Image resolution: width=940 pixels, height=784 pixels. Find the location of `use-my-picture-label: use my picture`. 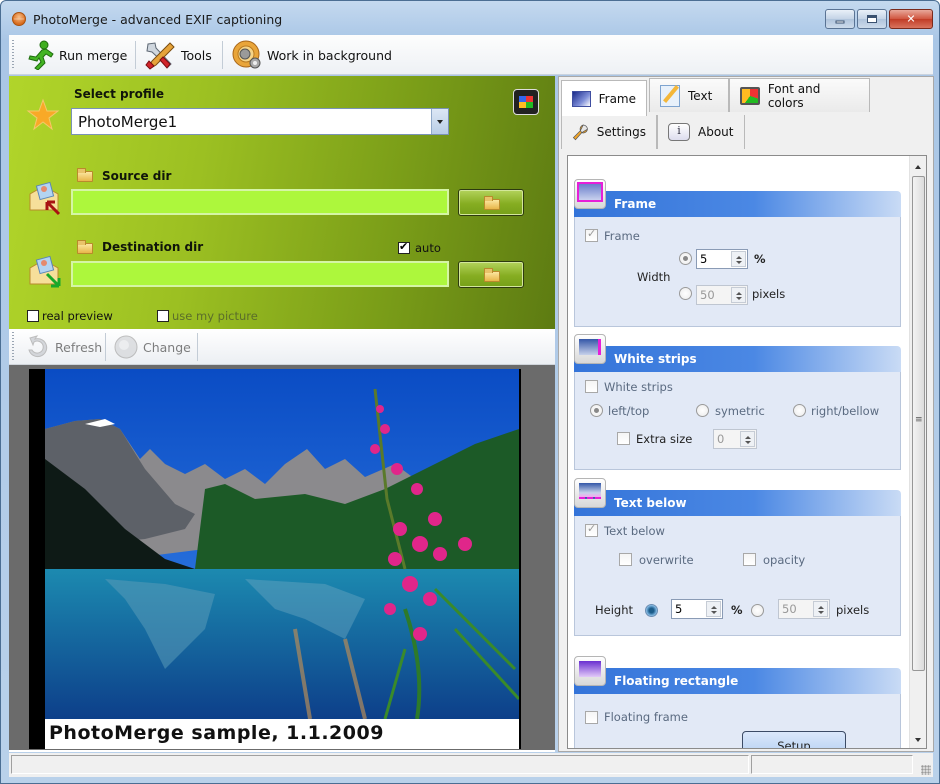

use-my-picture-label: use my picture is located at coordinates (215, 316).